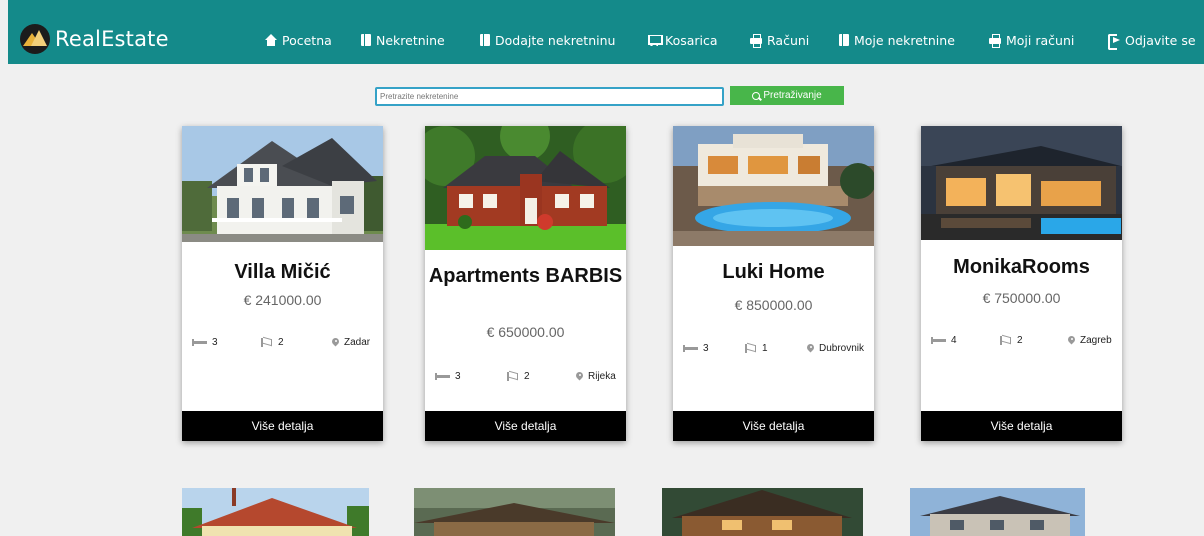  Describe the element at coordinates (525, 276) in the screenshot. I see `property-title: Apartments BARBIS` at that location.